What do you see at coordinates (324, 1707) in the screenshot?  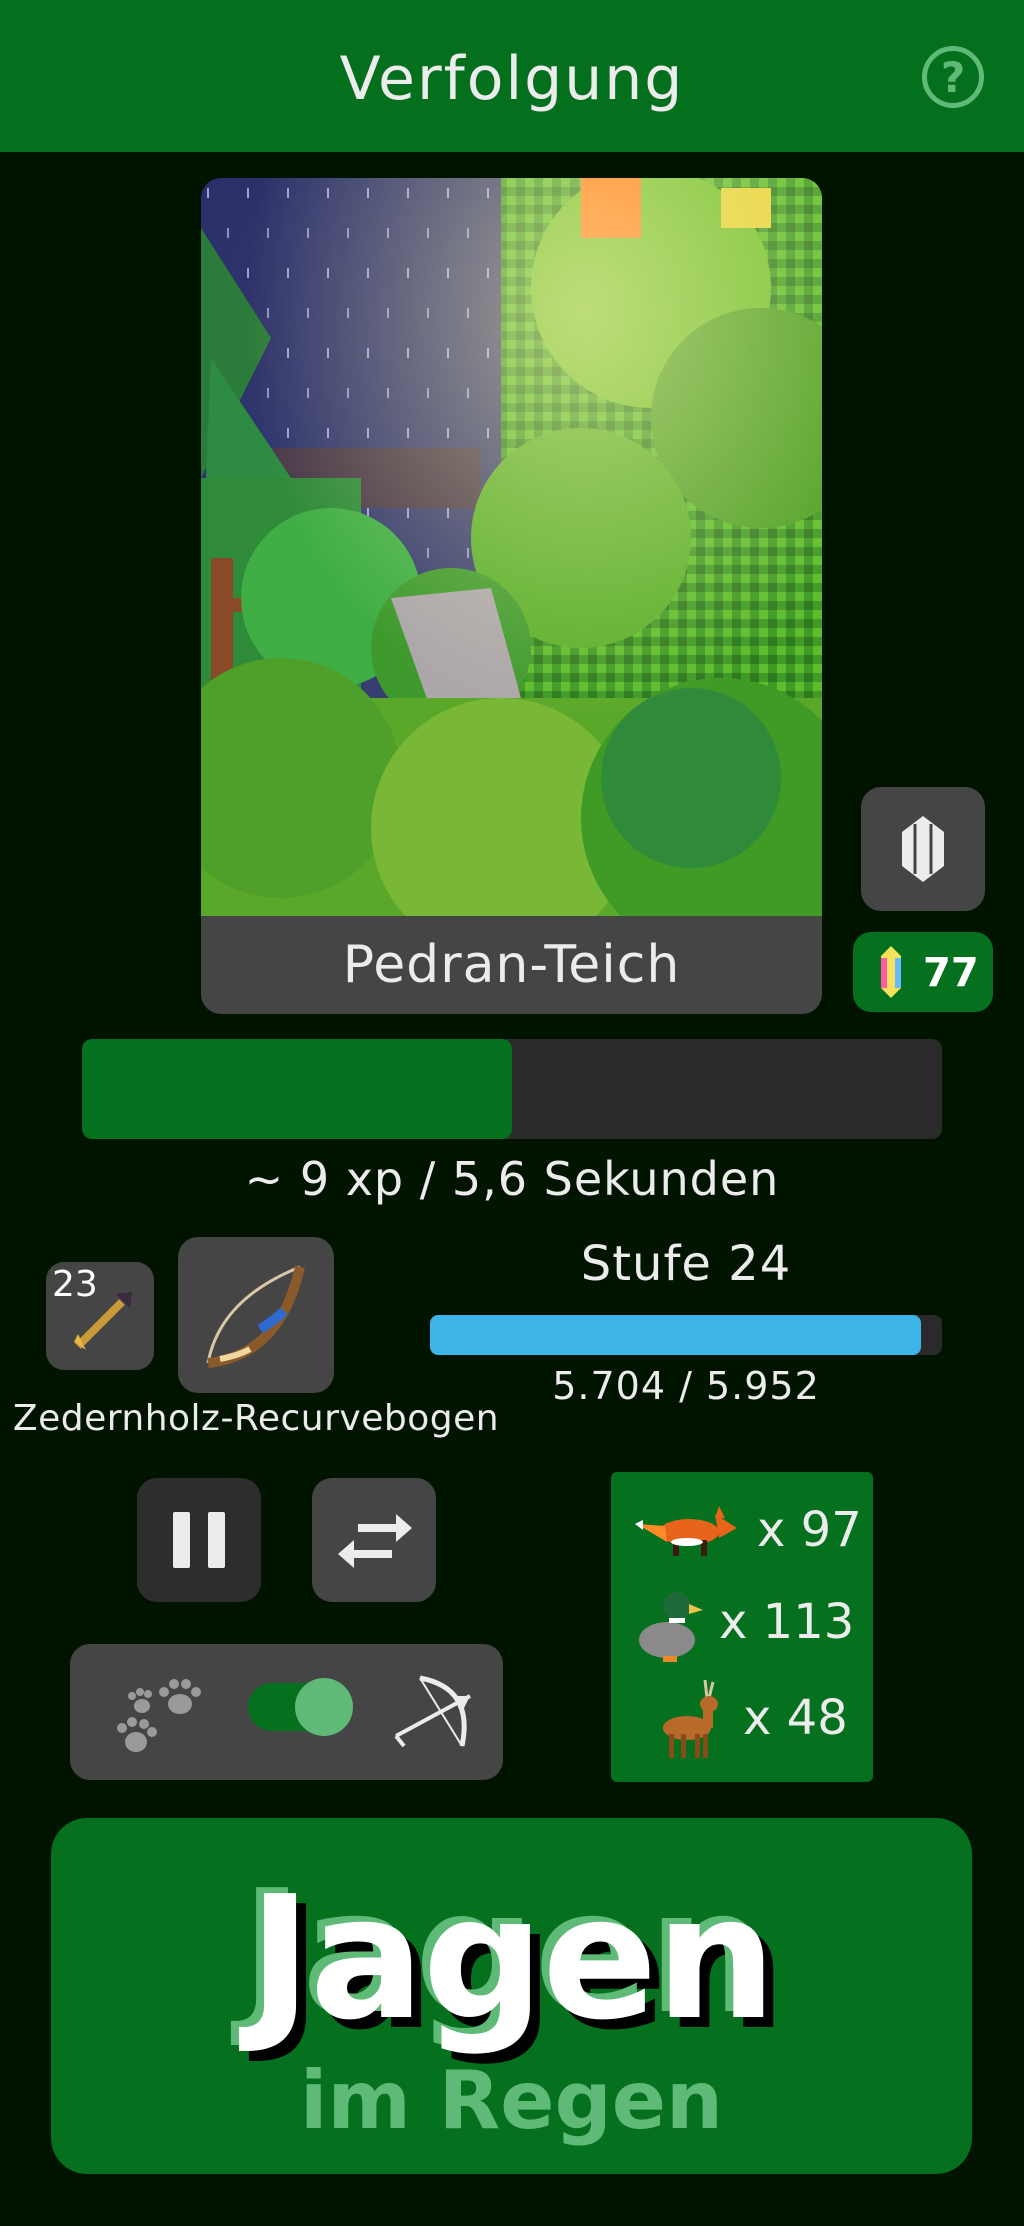 I see `hunt-mode-toggle-knob` at bounding box center [324, 1707].